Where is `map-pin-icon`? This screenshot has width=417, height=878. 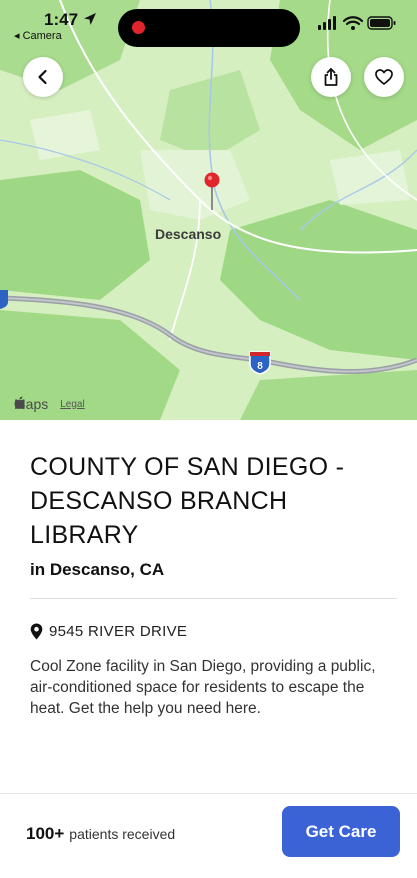
map-pin-icon is located at coordinates (36, 631).